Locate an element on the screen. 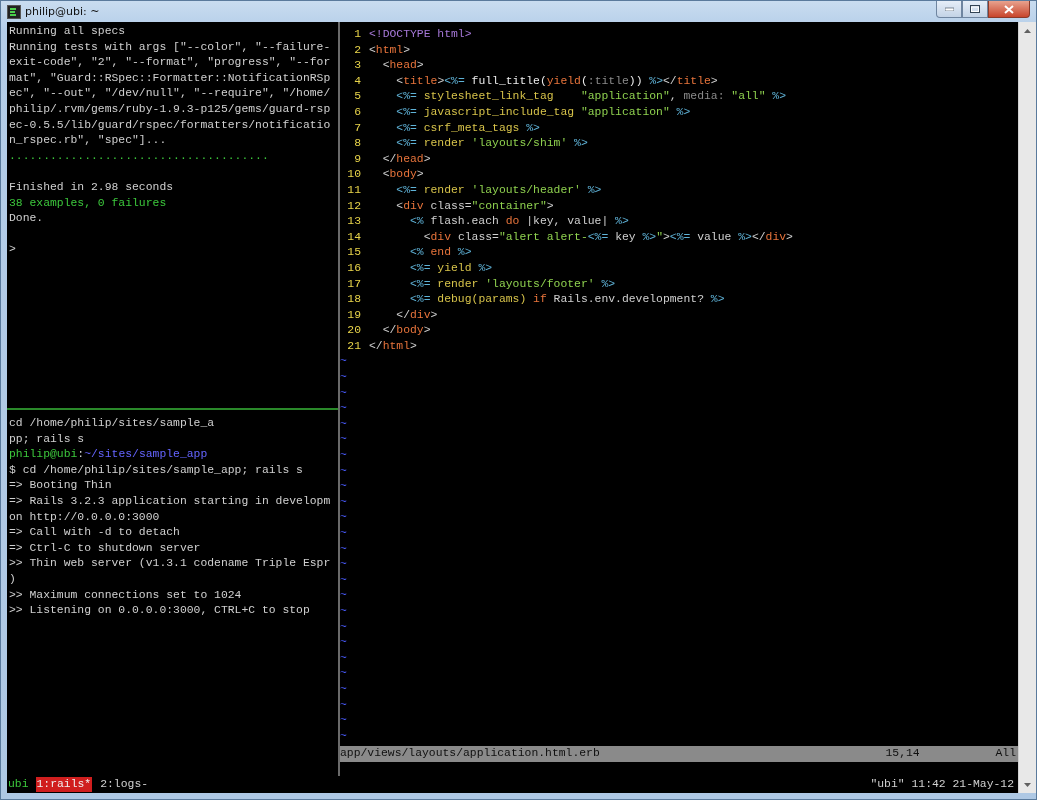  minimize-icon is located at coordinates (949, 9).